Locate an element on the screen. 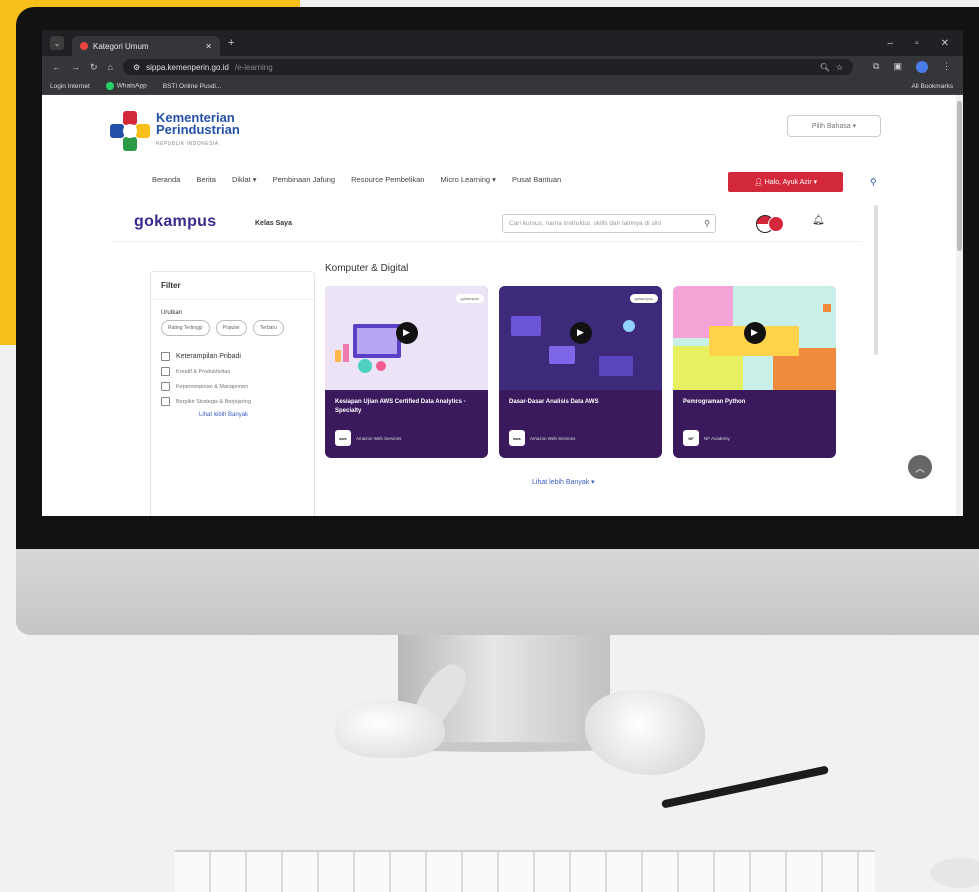 This screenshot has width=979, height=892. browser-tab: Kategori Umum ✕ is located at coordinates (146, 46).